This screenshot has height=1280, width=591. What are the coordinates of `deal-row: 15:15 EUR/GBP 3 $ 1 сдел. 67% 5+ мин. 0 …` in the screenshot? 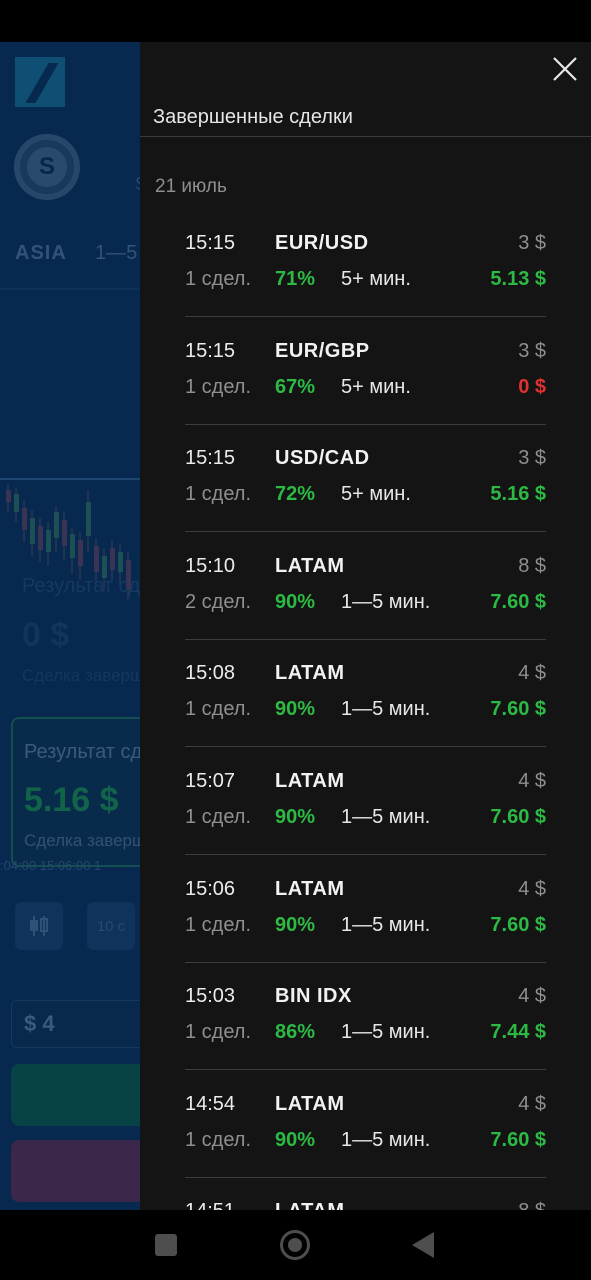 It's located at (365, 384).